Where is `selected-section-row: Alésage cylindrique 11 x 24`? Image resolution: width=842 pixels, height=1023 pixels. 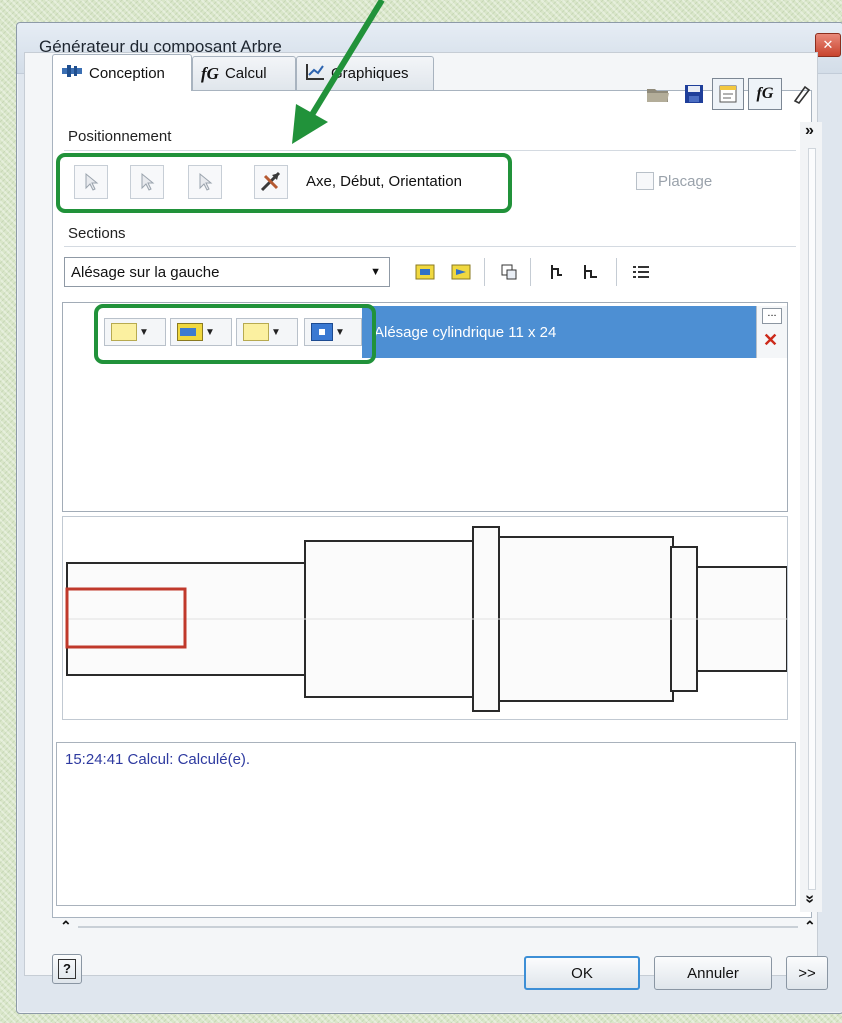
selected-section-row: Alésage cylindrique 11 x 24 is located at coordinates (559, 332).